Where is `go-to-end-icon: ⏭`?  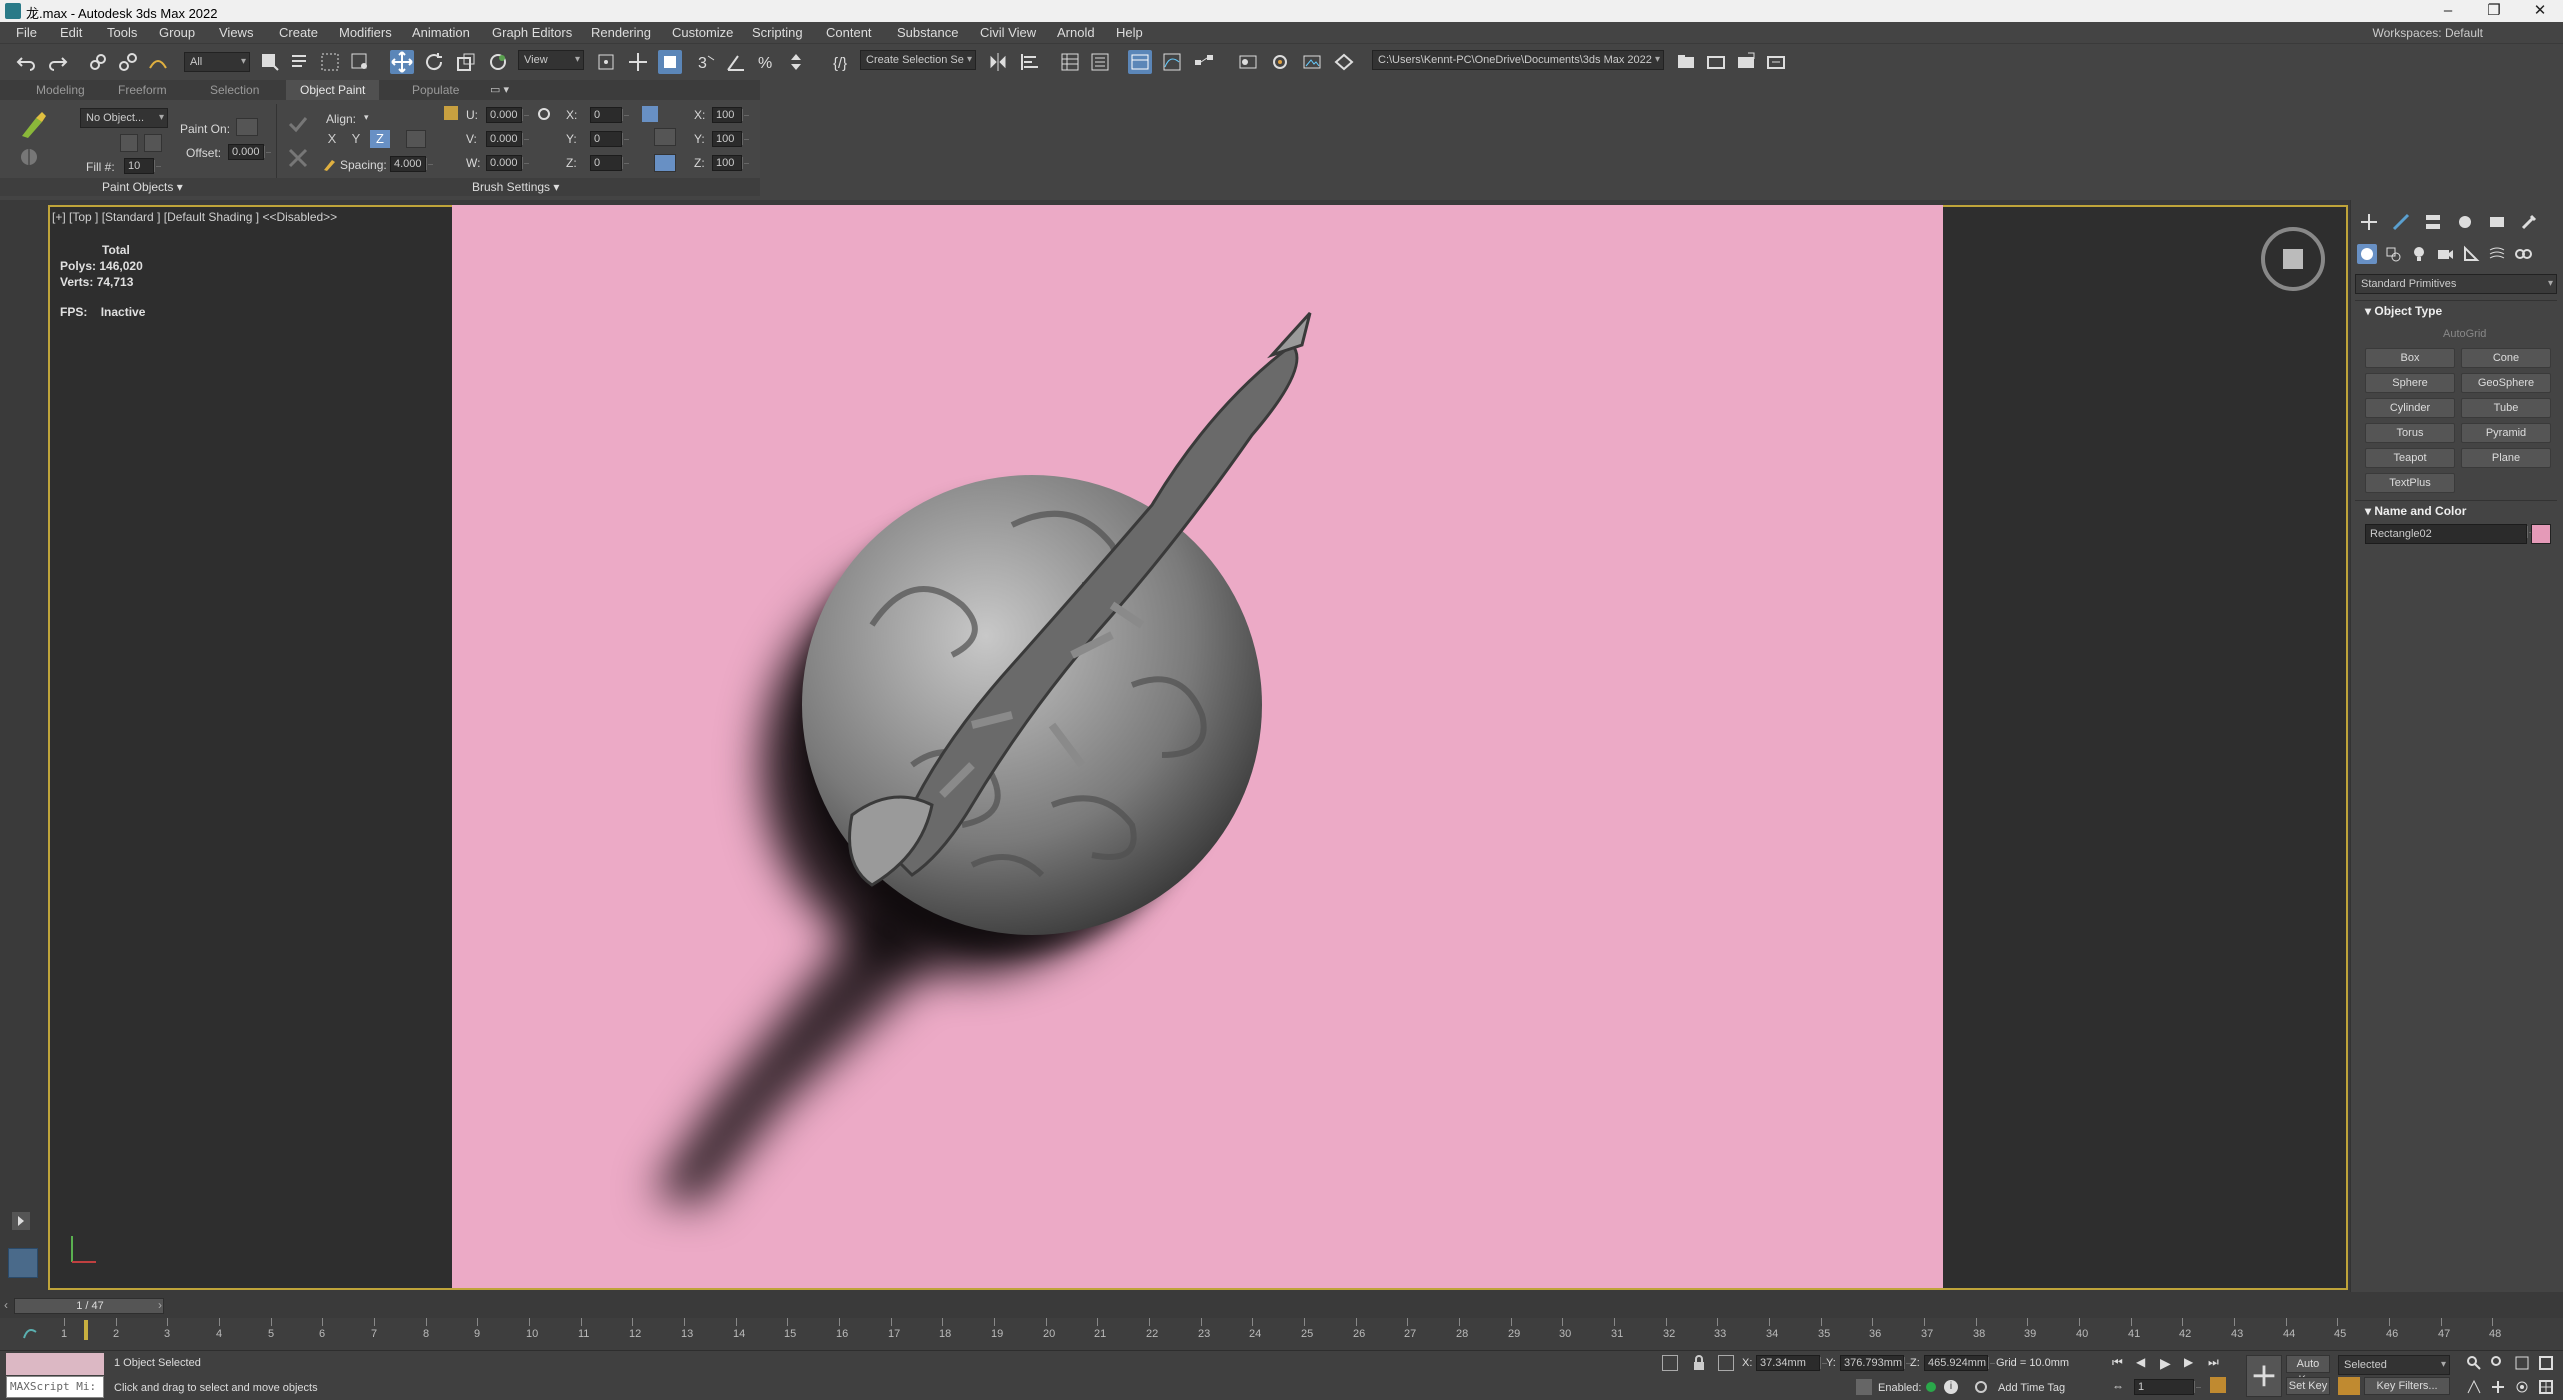
go-to-end-icon: ⏭ is located at coordinates (2213, 1362).